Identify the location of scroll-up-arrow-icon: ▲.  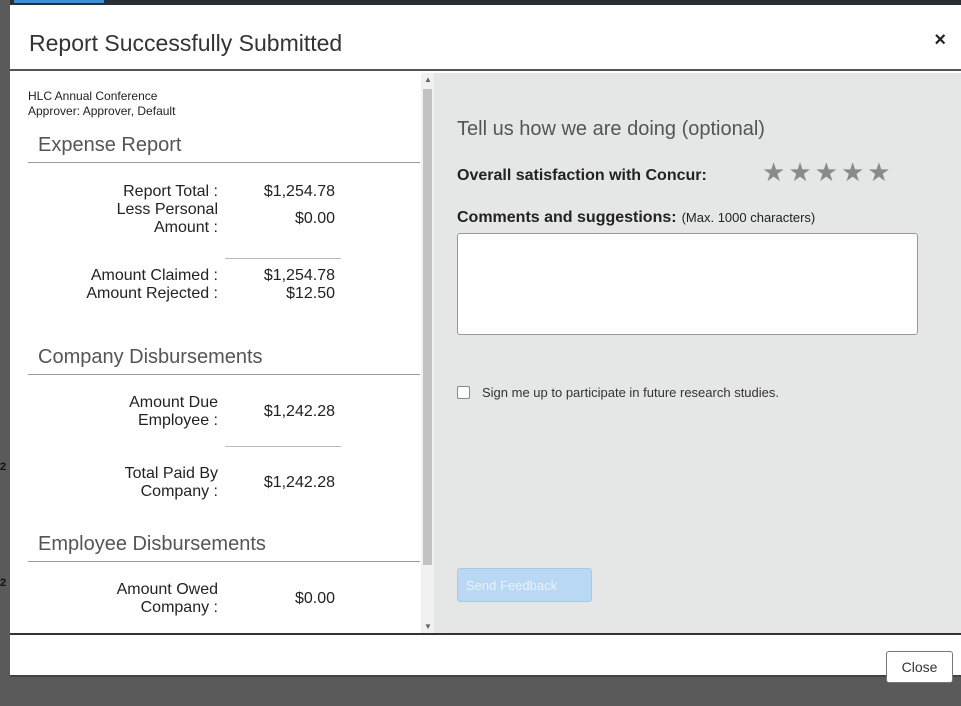
(428, 79).